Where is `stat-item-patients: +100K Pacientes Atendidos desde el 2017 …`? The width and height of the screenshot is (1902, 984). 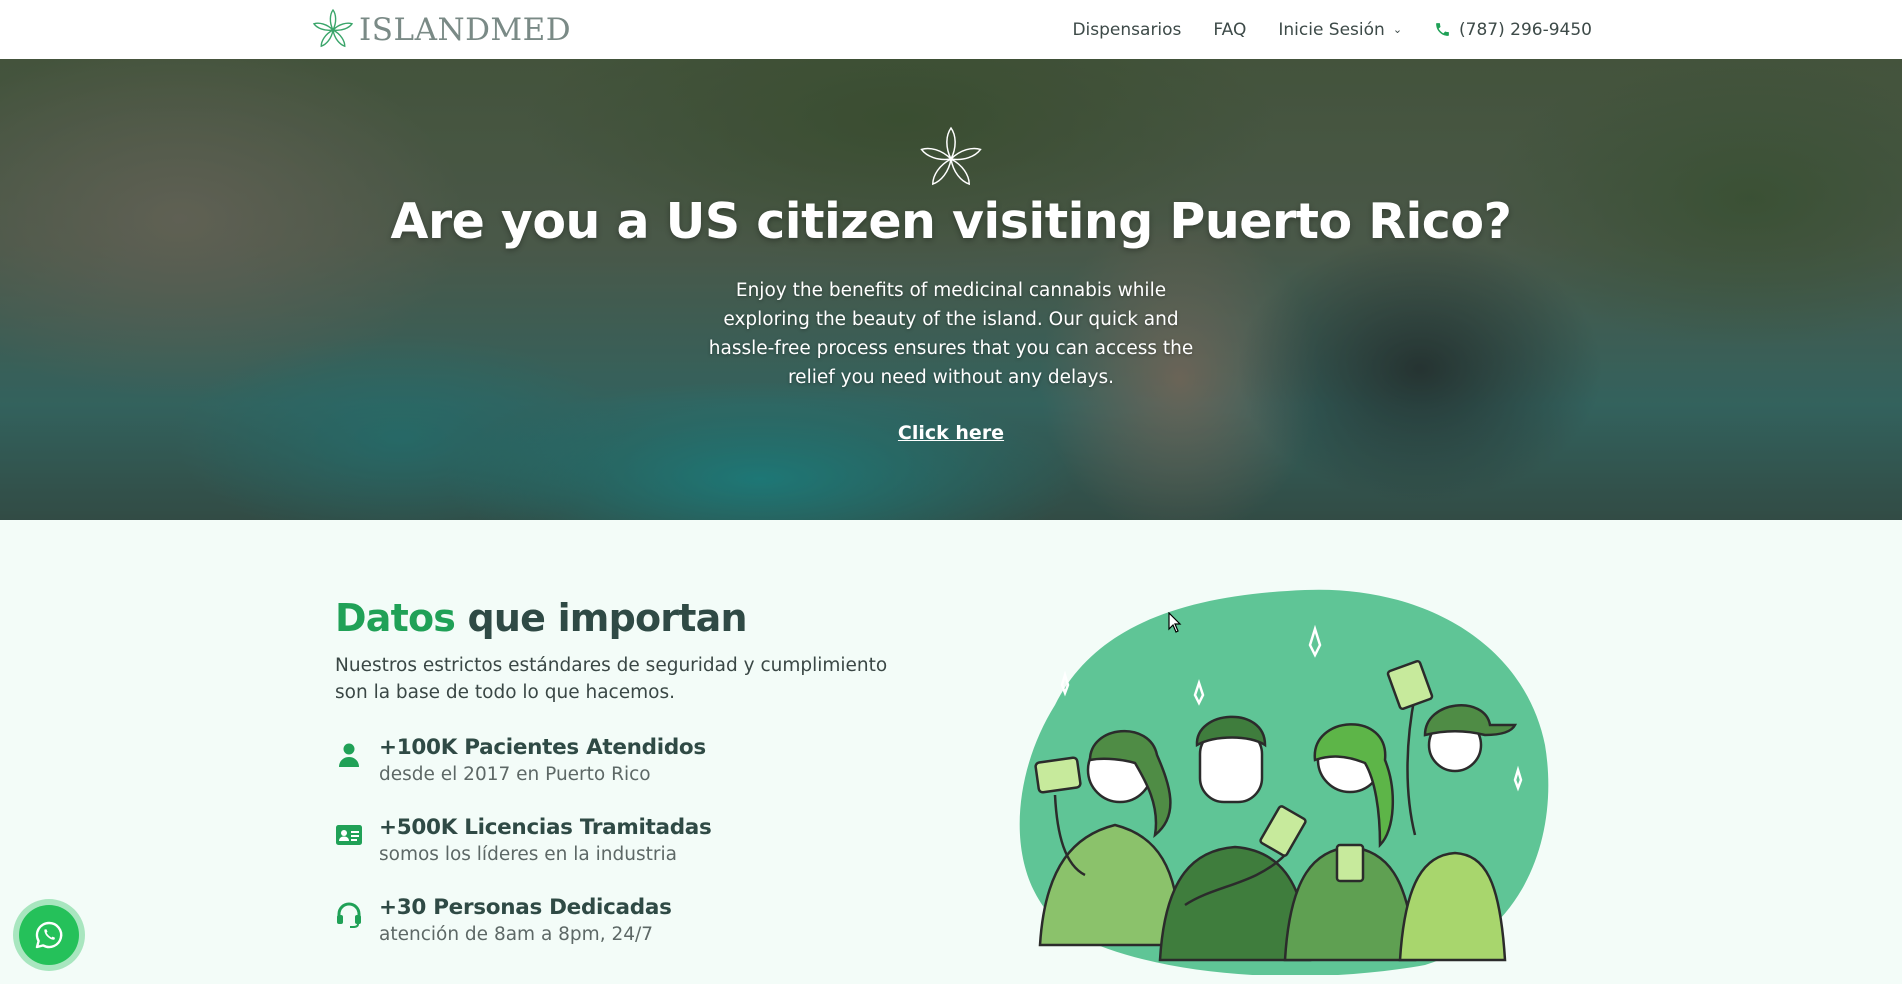
stat-item-patients: +100K Pacientes Atendidos desde el 2017 … is located at coordinates (520, 760).